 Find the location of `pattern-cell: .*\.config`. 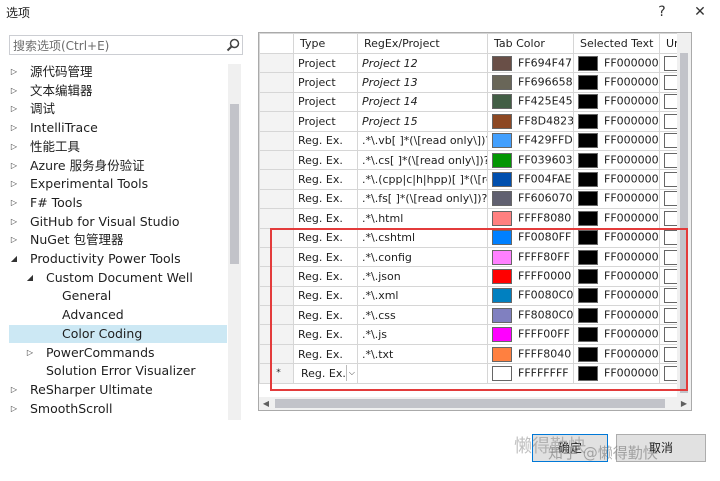

pattern-cell: .*\.config is located at coordinates (422, 257).